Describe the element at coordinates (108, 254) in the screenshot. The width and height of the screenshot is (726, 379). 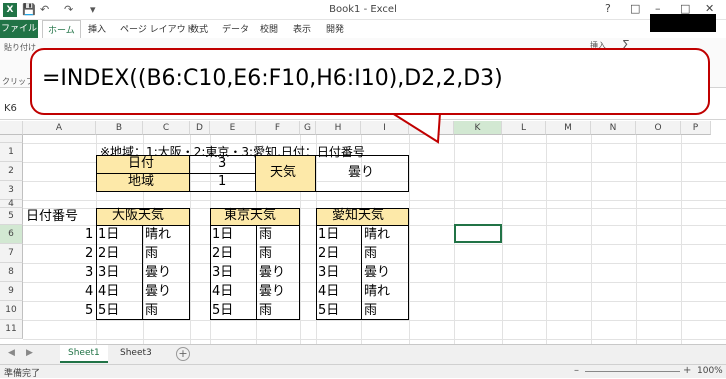
I see `osaka-day-2: 2日` at that location.